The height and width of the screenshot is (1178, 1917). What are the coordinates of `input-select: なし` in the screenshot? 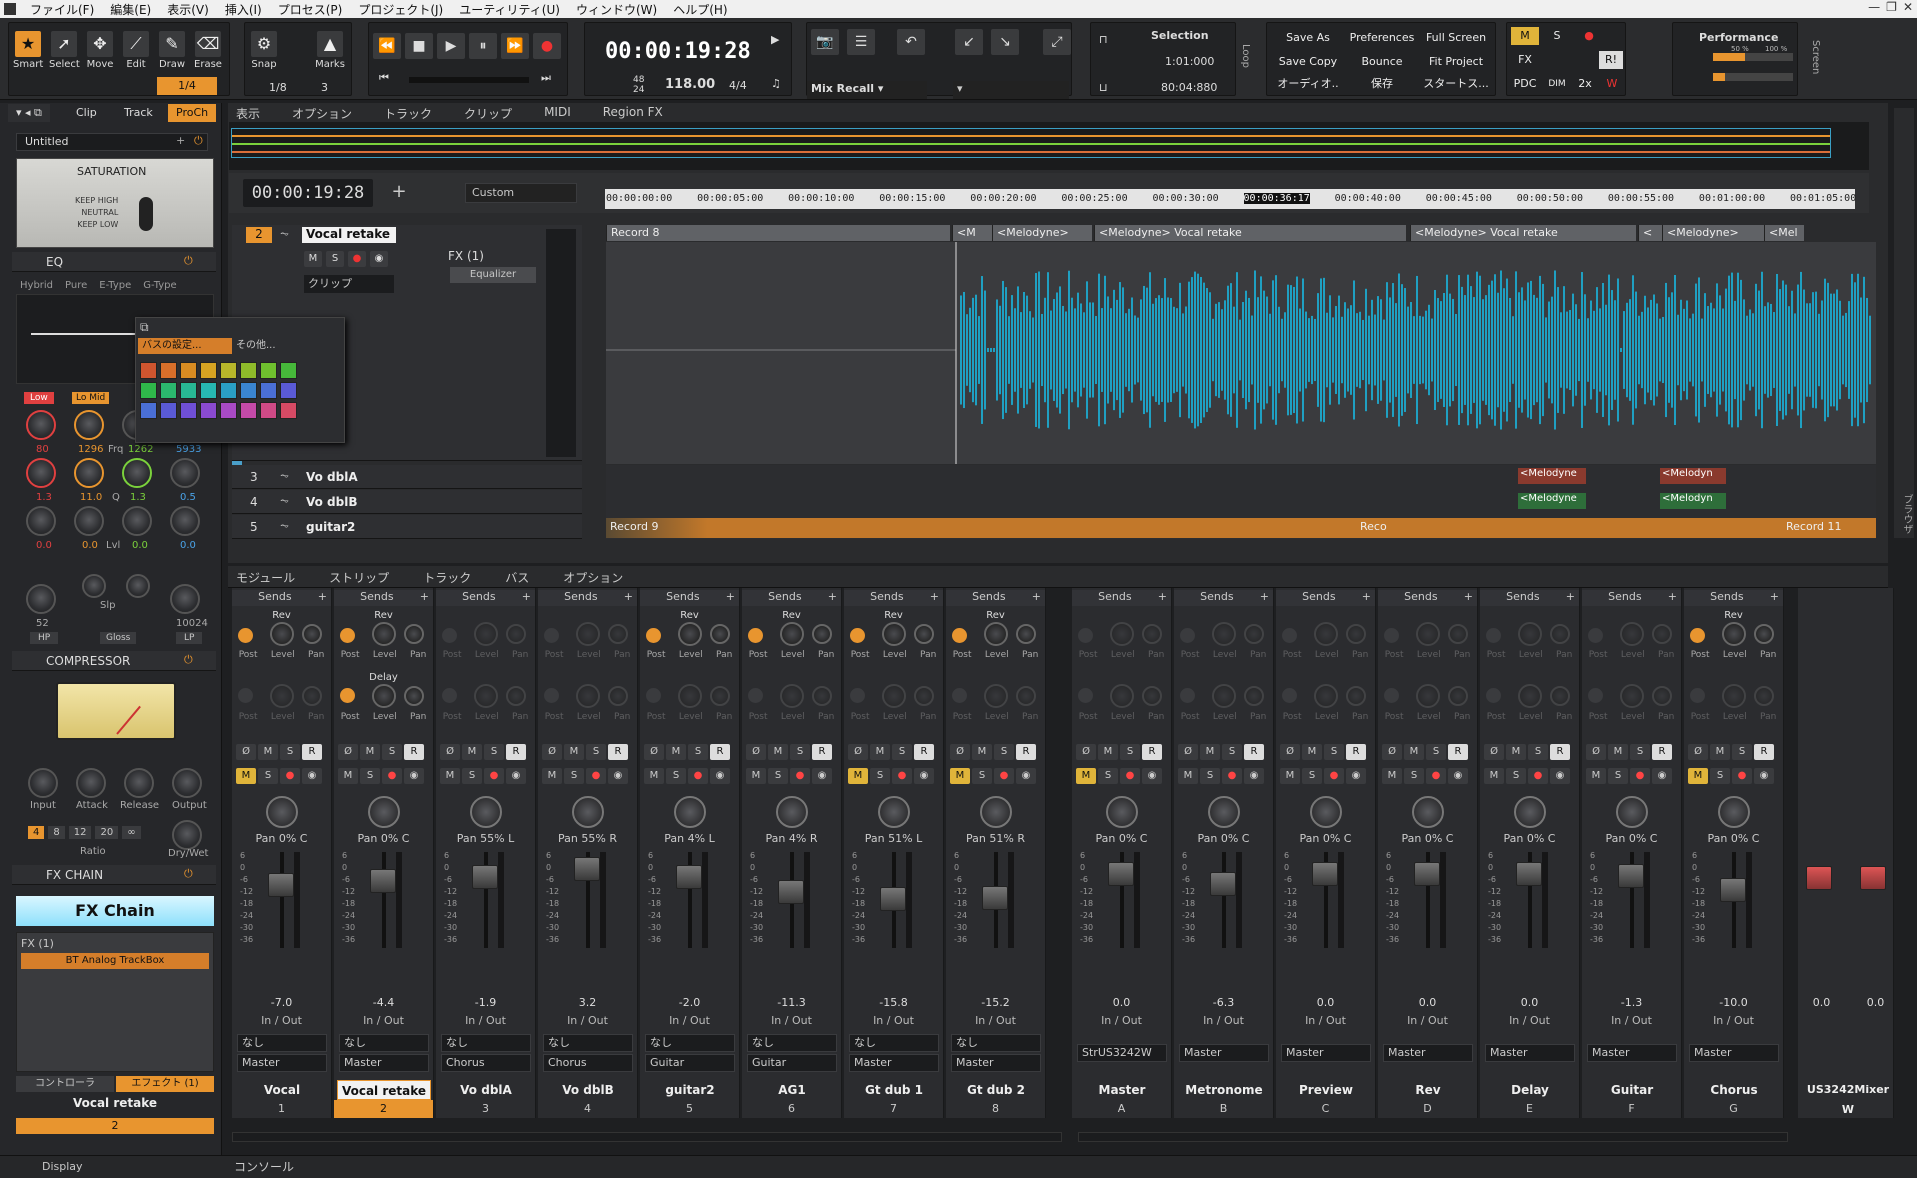 It's located at (894, 1043).